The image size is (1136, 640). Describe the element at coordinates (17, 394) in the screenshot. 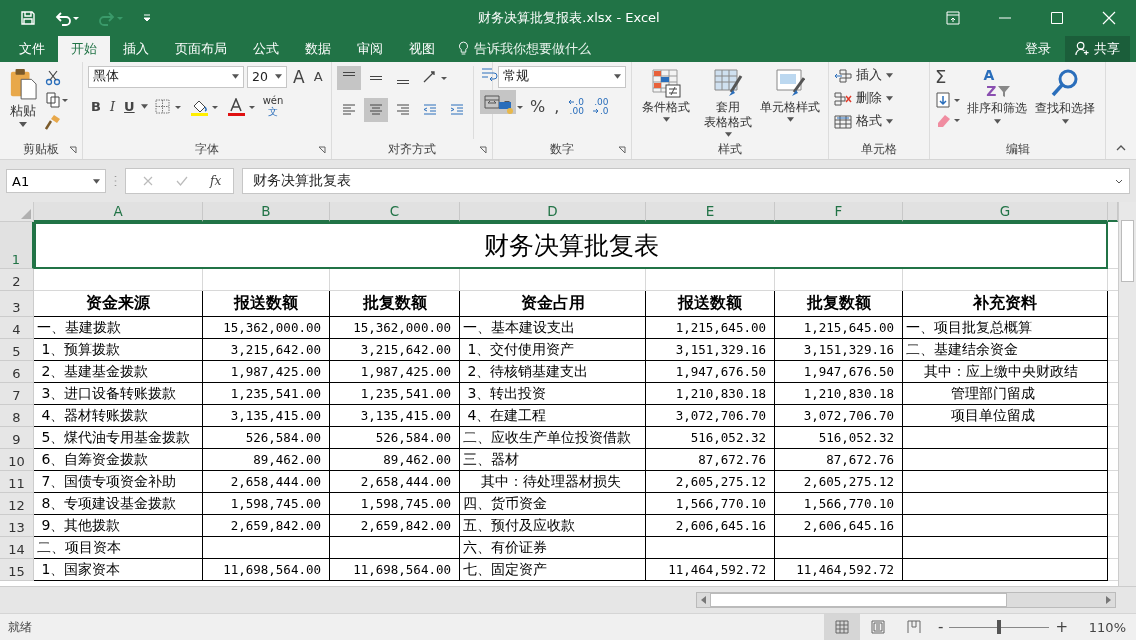

I see `row-header: 7` at that location.